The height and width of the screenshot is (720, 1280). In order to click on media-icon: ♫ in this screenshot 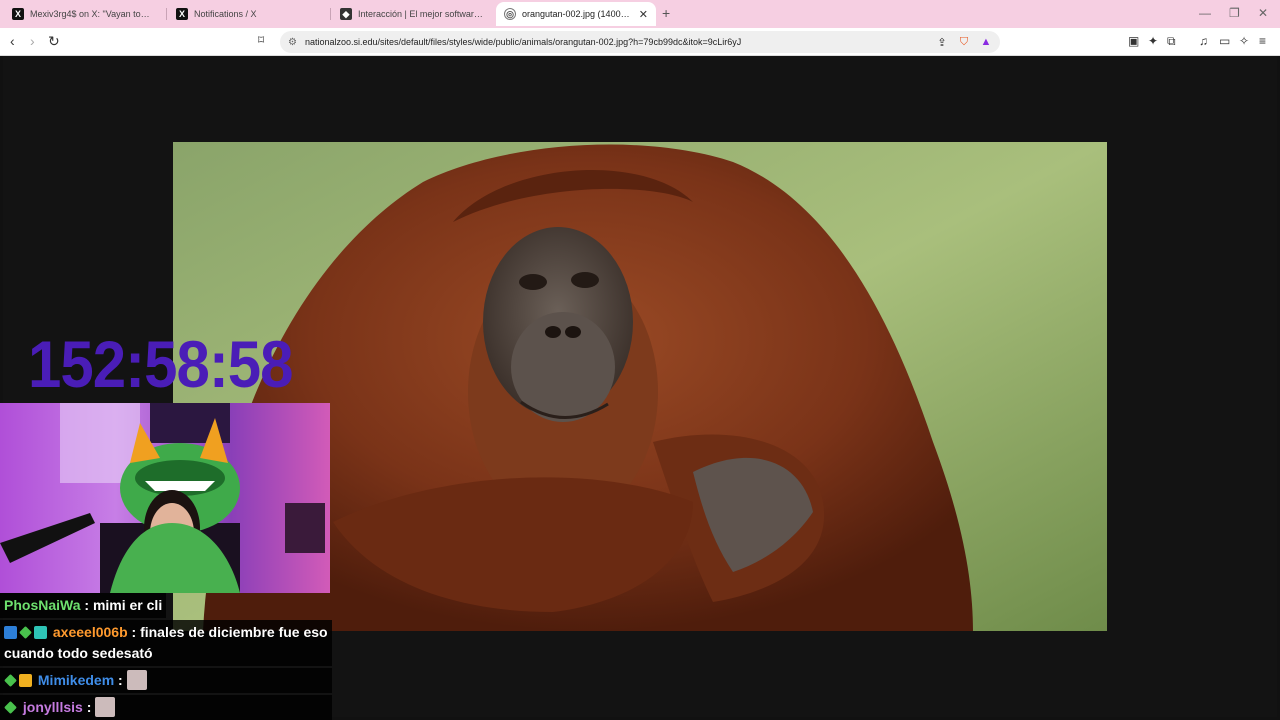, I will do `click(1203, 41)`.